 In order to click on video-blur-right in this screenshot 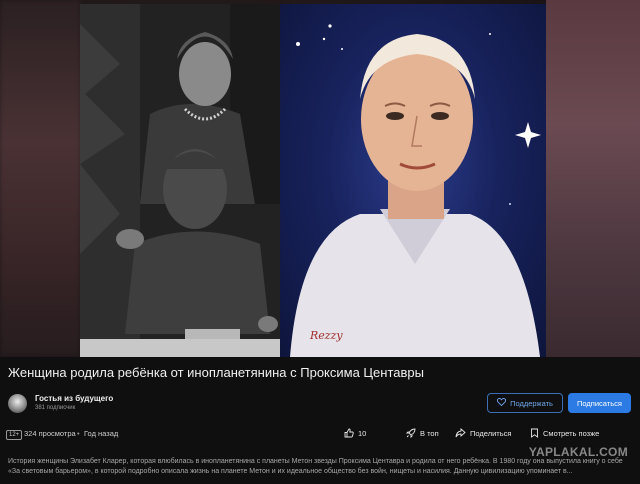, I will do `click(593, 178)`.